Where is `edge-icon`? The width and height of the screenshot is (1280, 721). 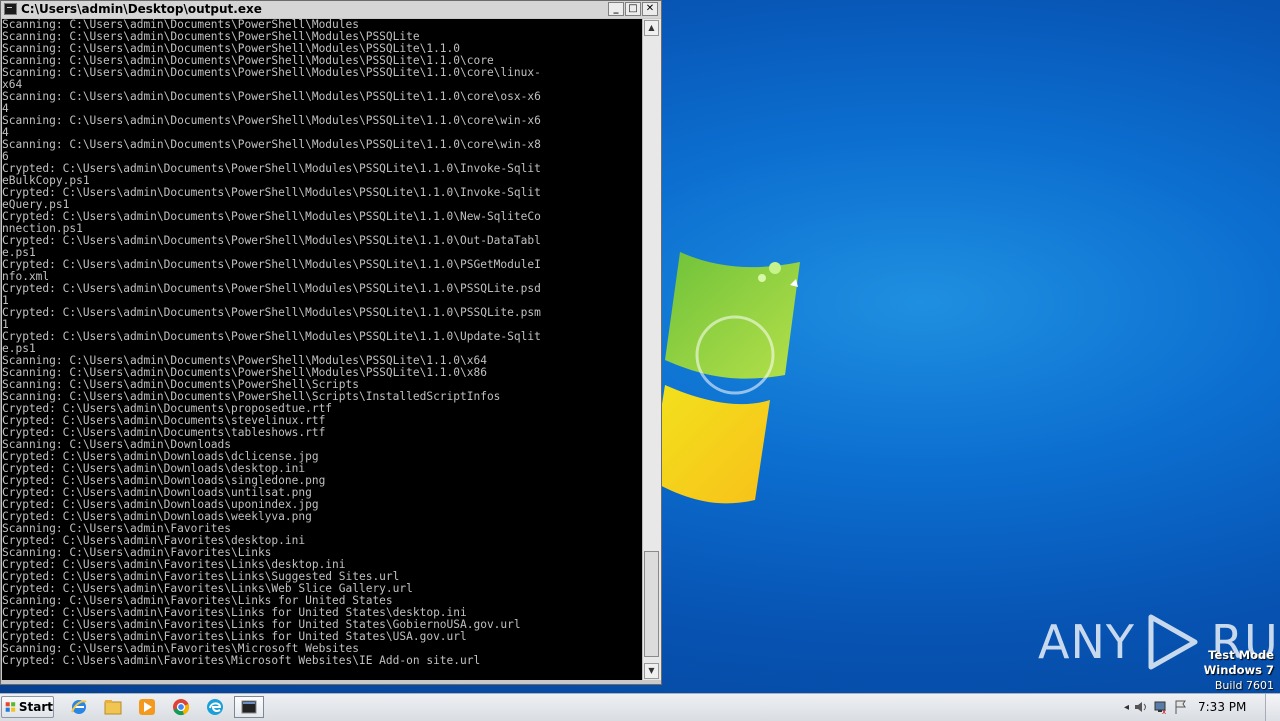
edge-icon is located at coordinates (215, 707).